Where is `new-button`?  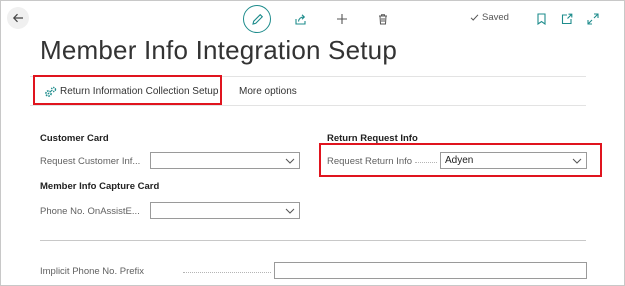 new-button is located at coordinates (342, 19).